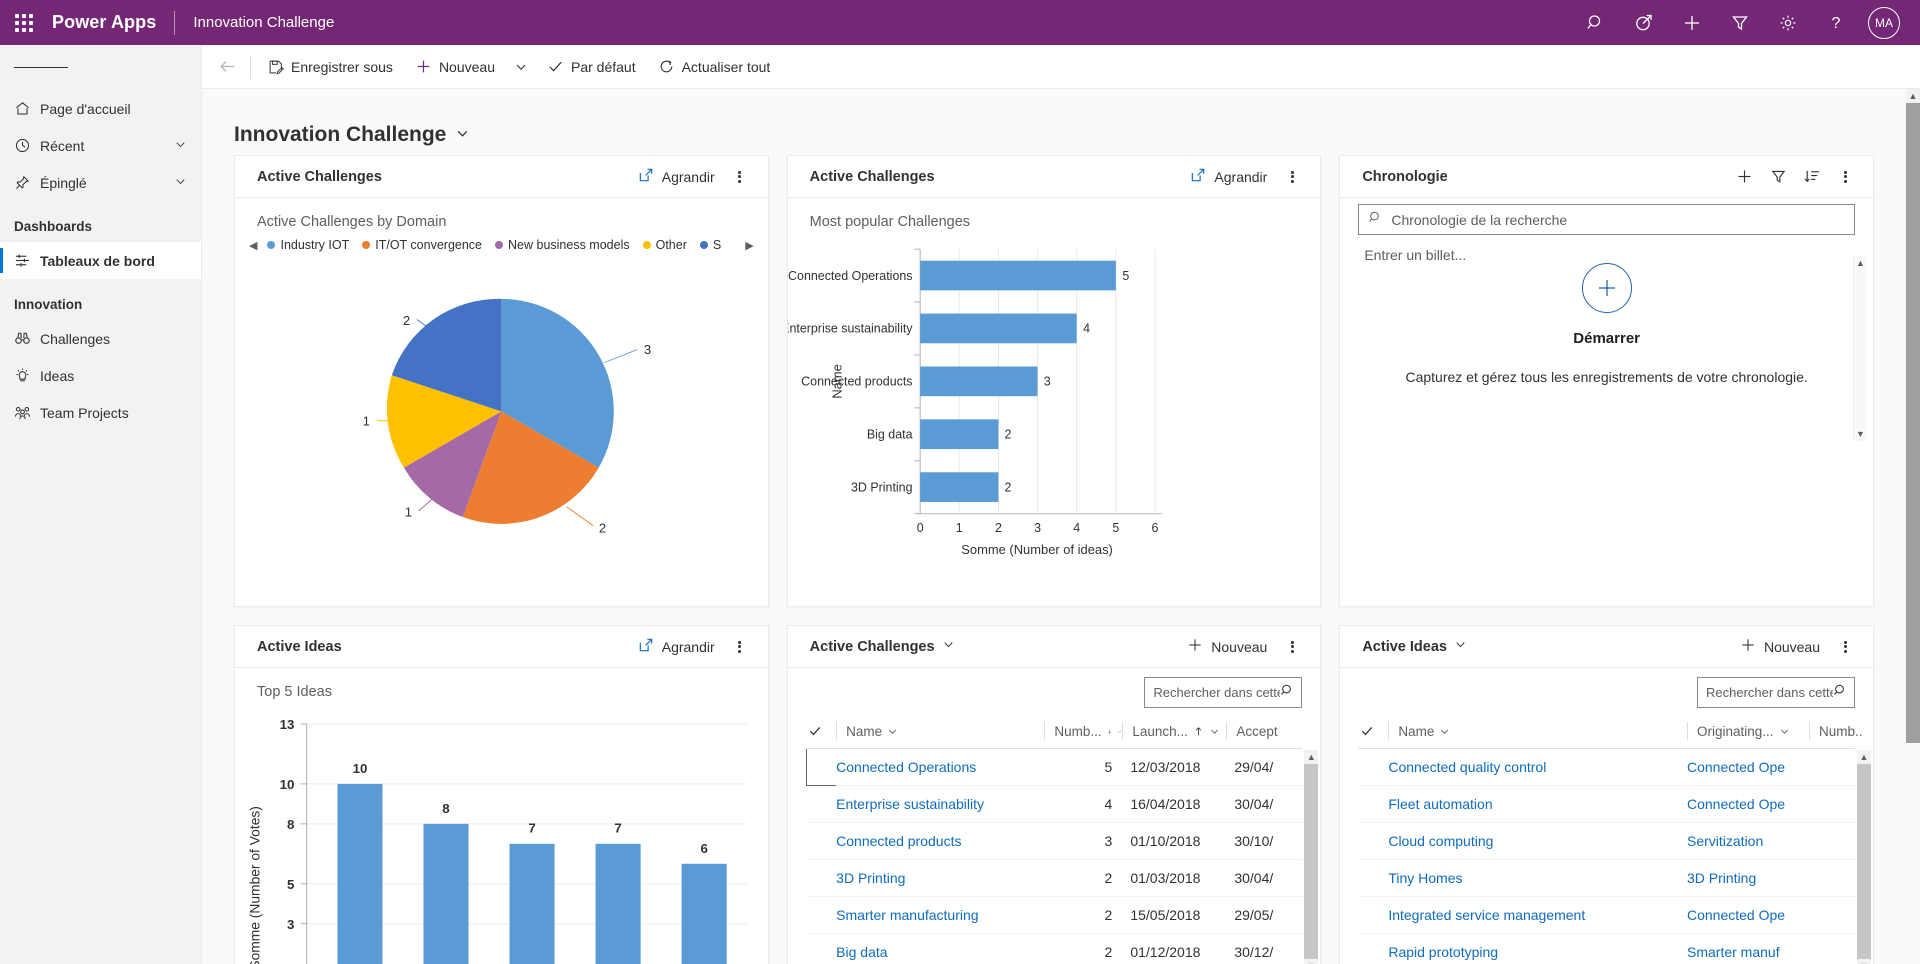  I want to click on timeline-search-input, so click(1618, 219).